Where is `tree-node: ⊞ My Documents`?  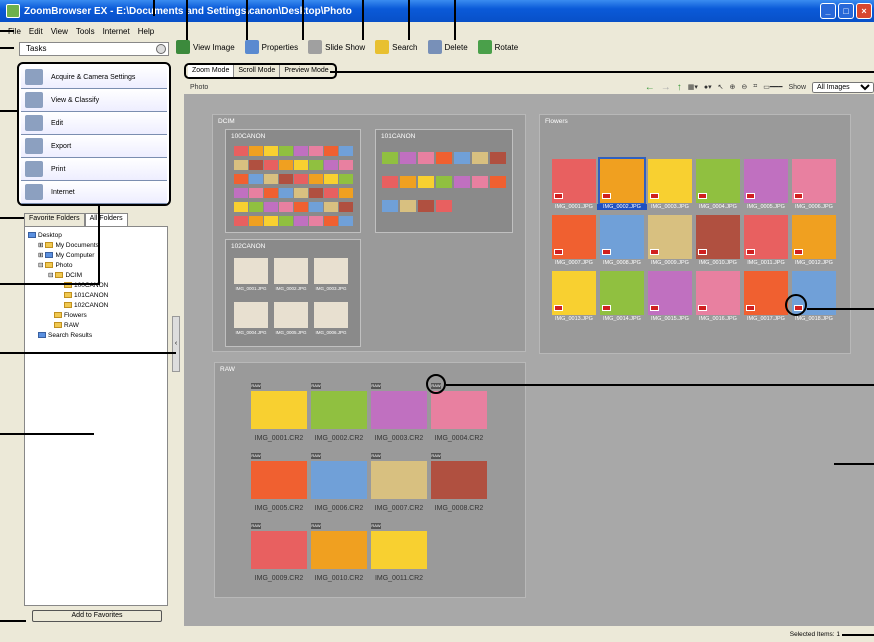 tree-node: ⊞ My Documents is located at coordinates (96, 245).